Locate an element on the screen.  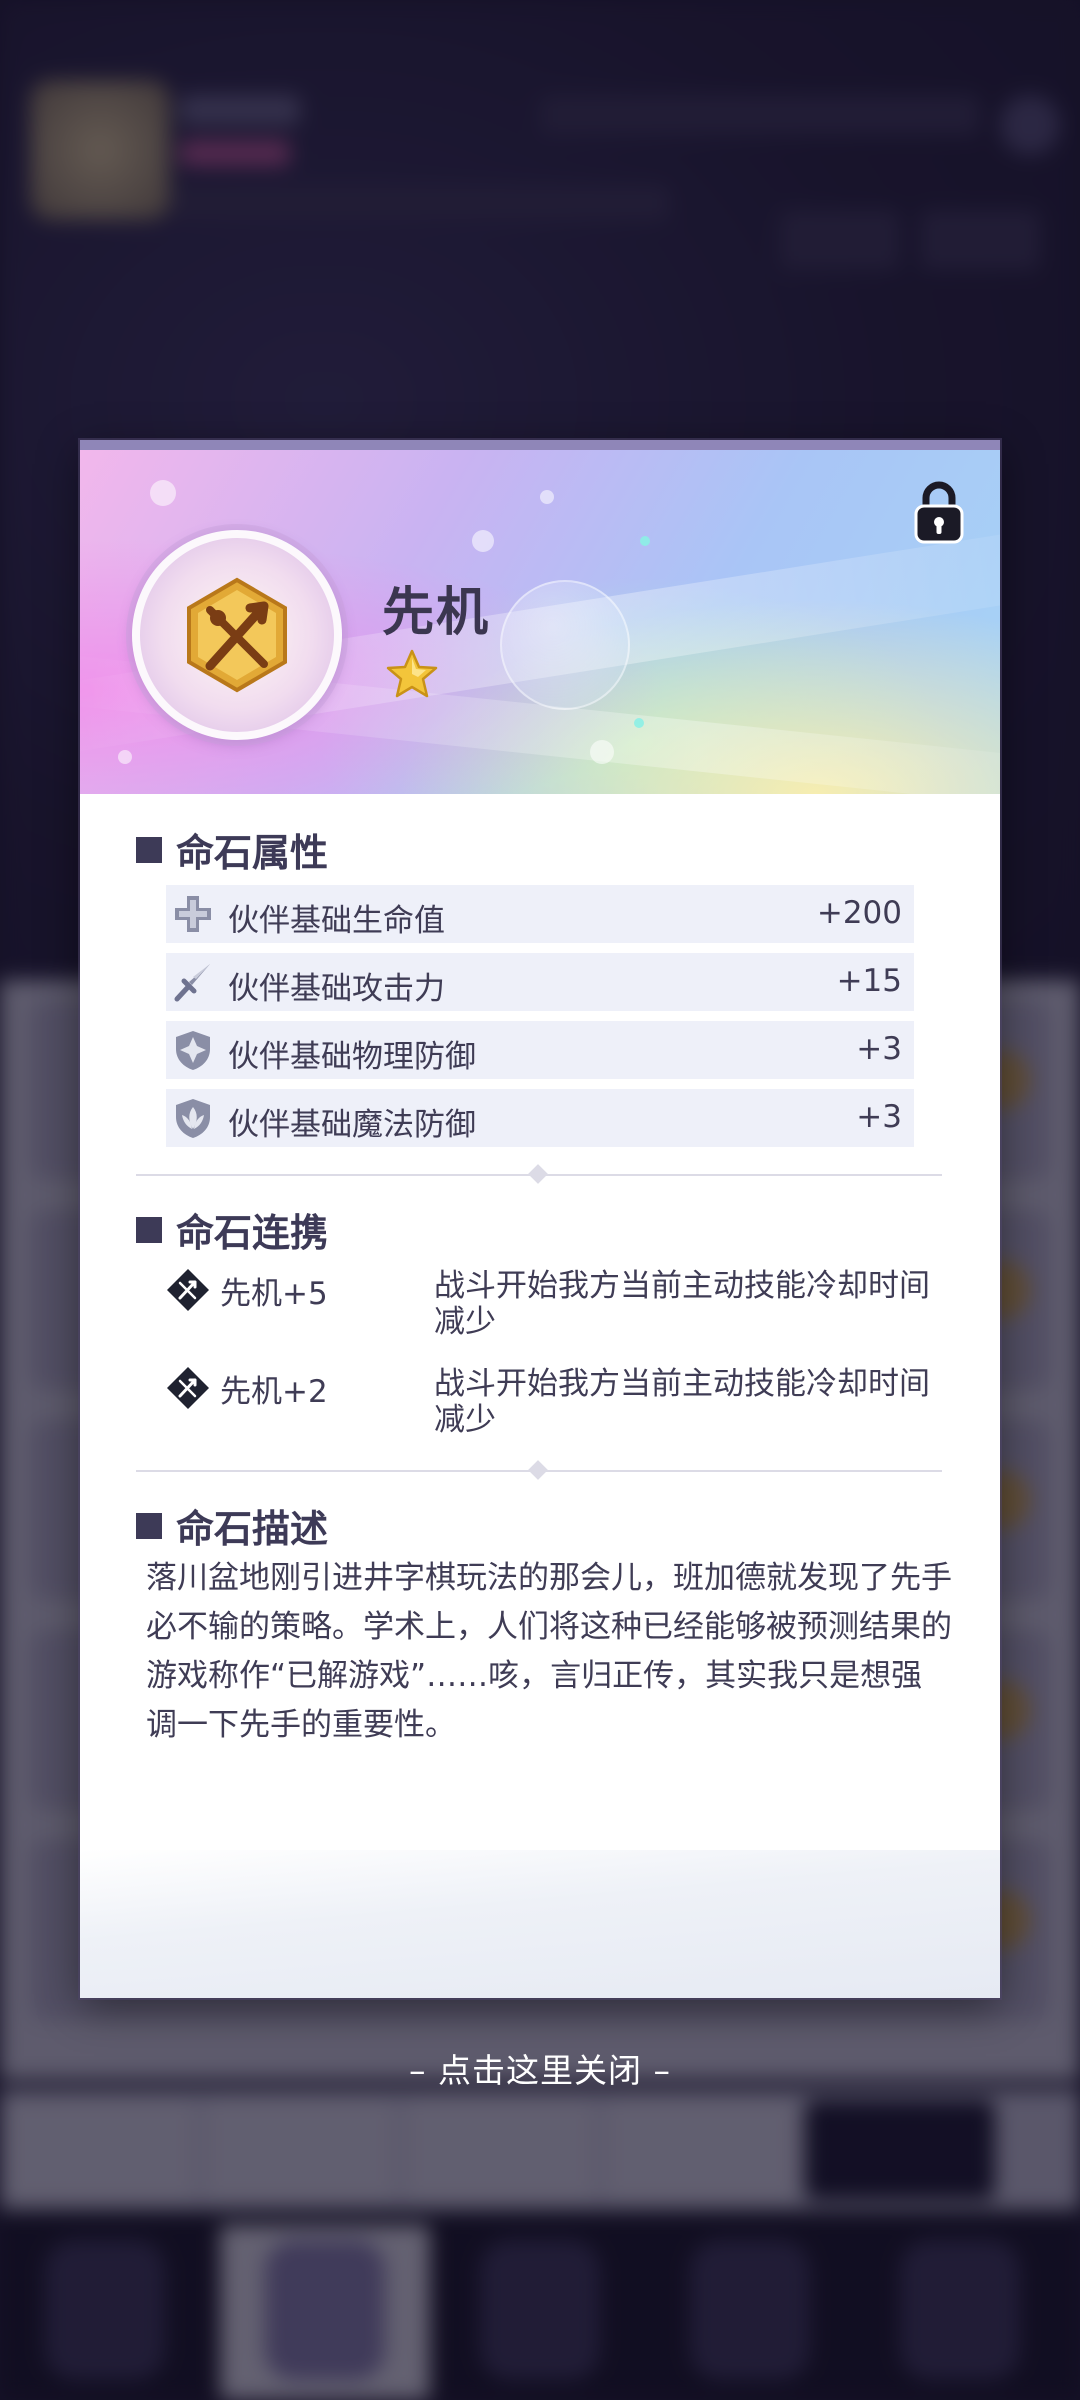
star-icon is located at coordinates (412, 673).